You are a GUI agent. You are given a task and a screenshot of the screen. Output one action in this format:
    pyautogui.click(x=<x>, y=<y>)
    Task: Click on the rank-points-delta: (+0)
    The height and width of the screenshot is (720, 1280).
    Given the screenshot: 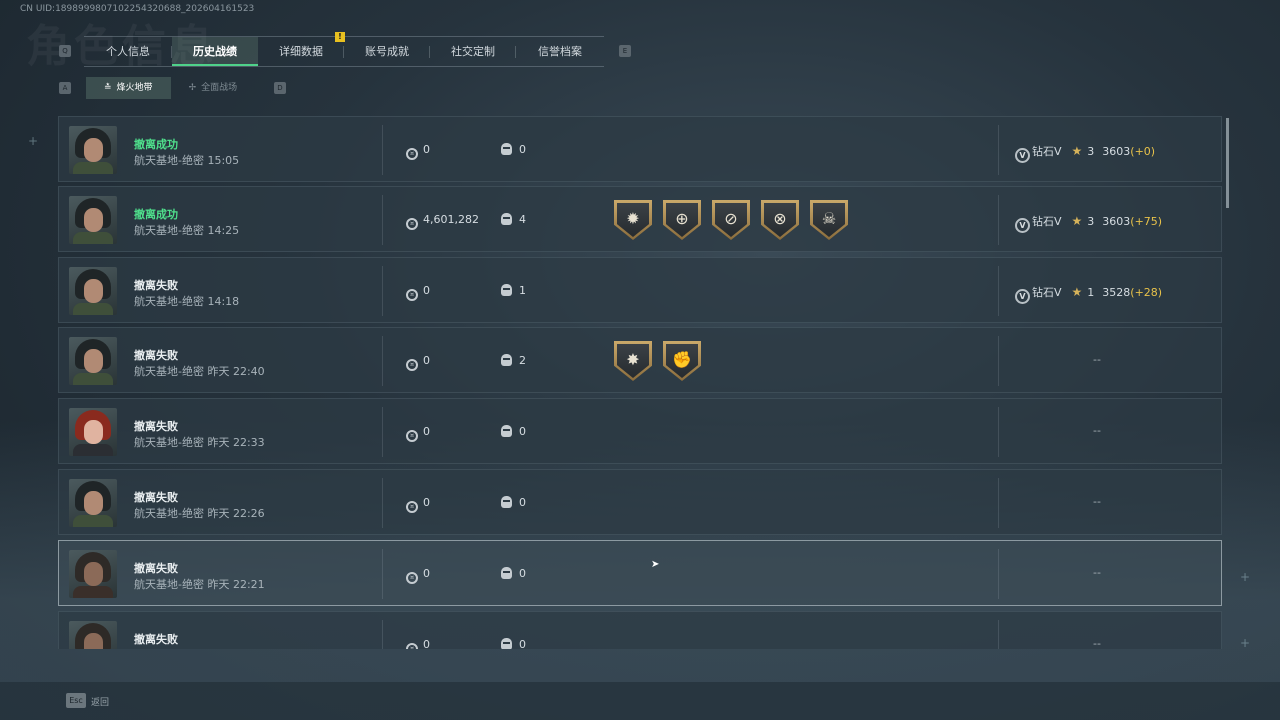 What is the action you would take?
    pyautogui.click(x=1143, y=151)
    